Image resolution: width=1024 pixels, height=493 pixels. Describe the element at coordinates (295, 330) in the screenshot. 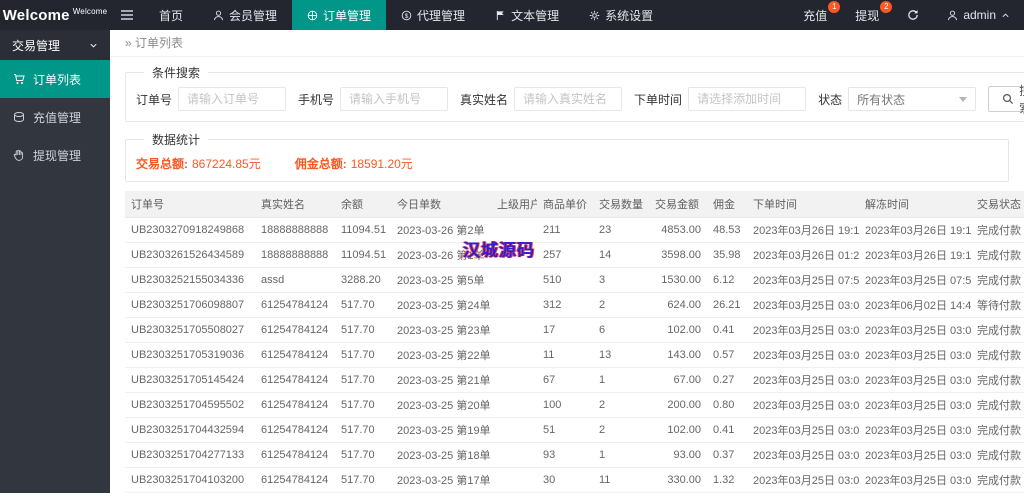

I see `cell-real-name: 61254784124` at that location.